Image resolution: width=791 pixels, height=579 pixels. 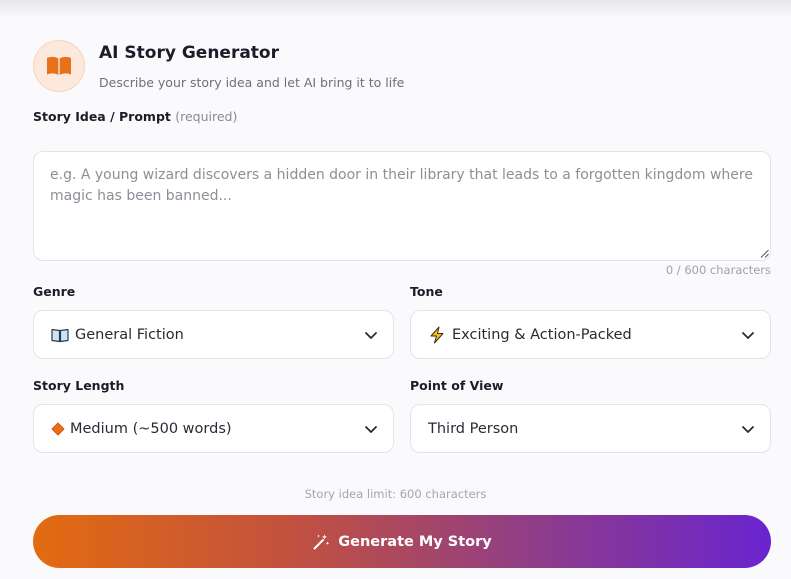 I want to click on tone-label: Tone, so click(x=426, y=291).